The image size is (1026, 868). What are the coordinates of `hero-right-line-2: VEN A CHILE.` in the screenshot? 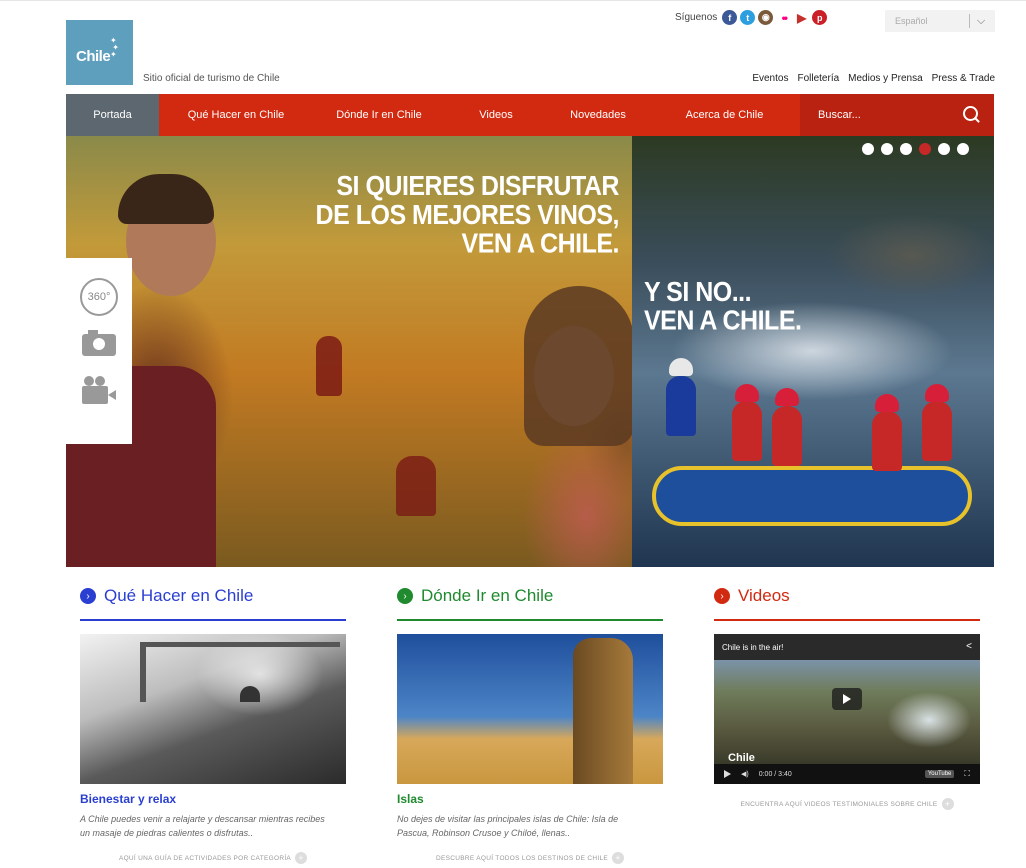 It's located at (723, 321).